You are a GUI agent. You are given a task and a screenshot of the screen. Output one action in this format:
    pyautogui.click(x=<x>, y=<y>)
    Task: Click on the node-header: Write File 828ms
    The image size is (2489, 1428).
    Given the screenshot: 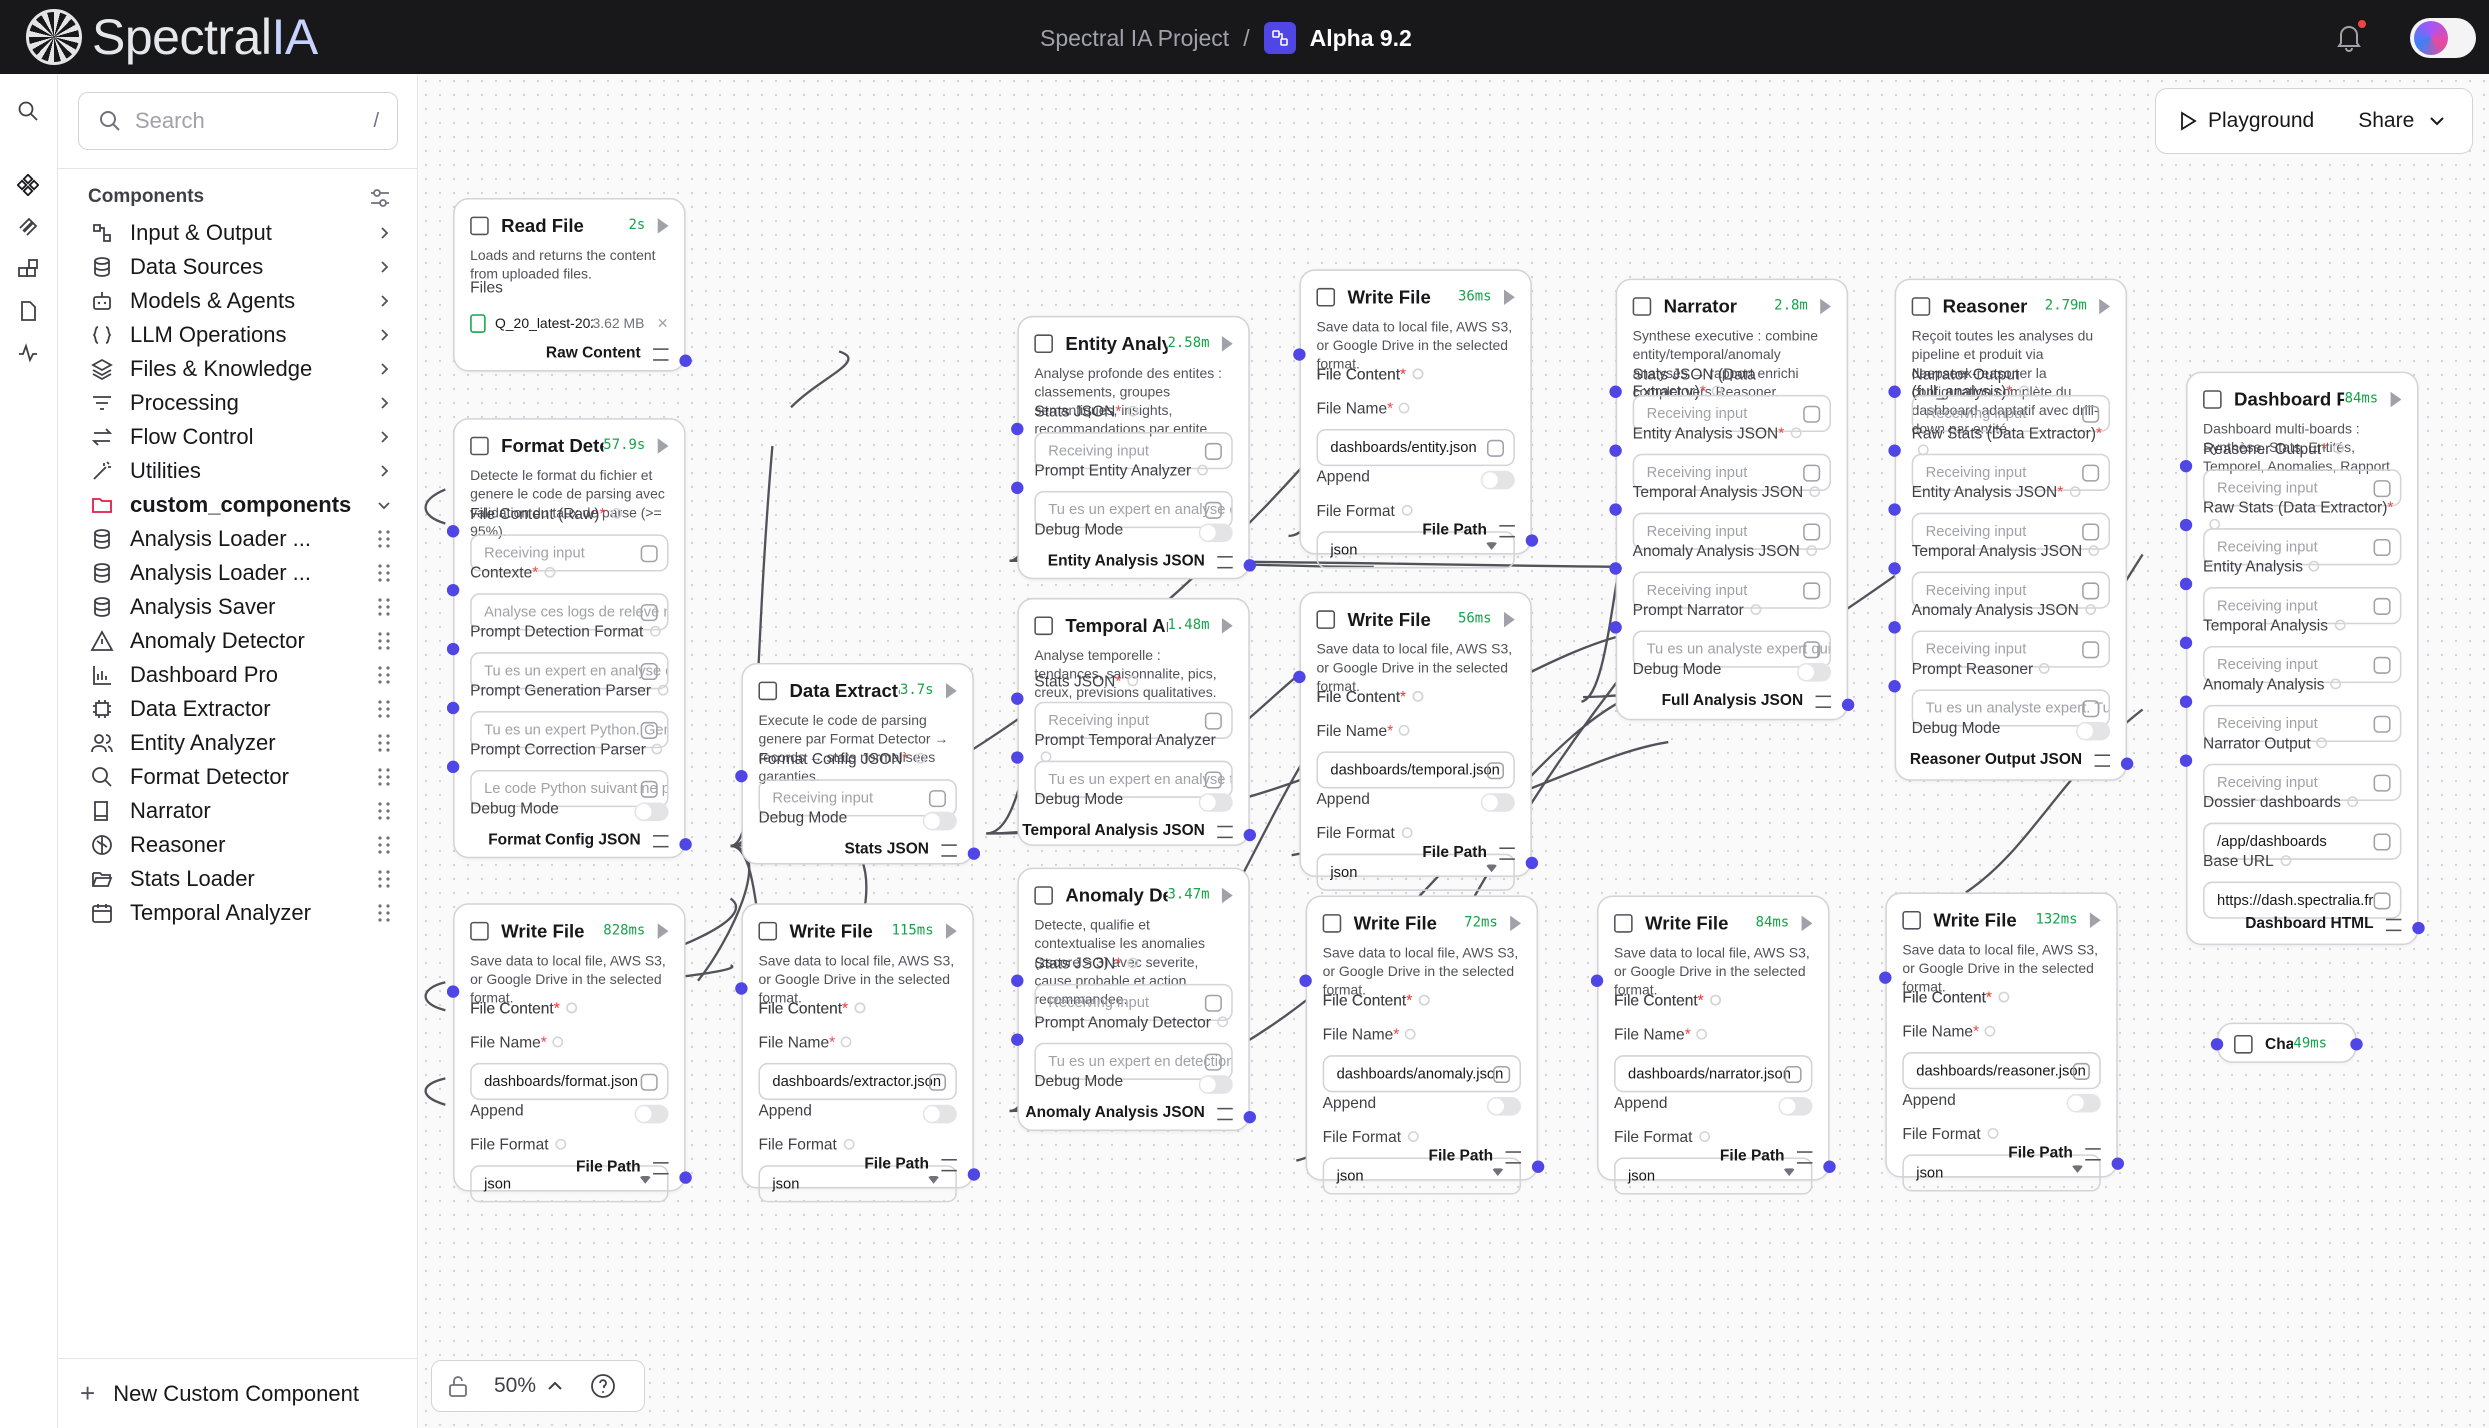 What is the action you would take?
    pyautogui.click(x=569, y=931)
    